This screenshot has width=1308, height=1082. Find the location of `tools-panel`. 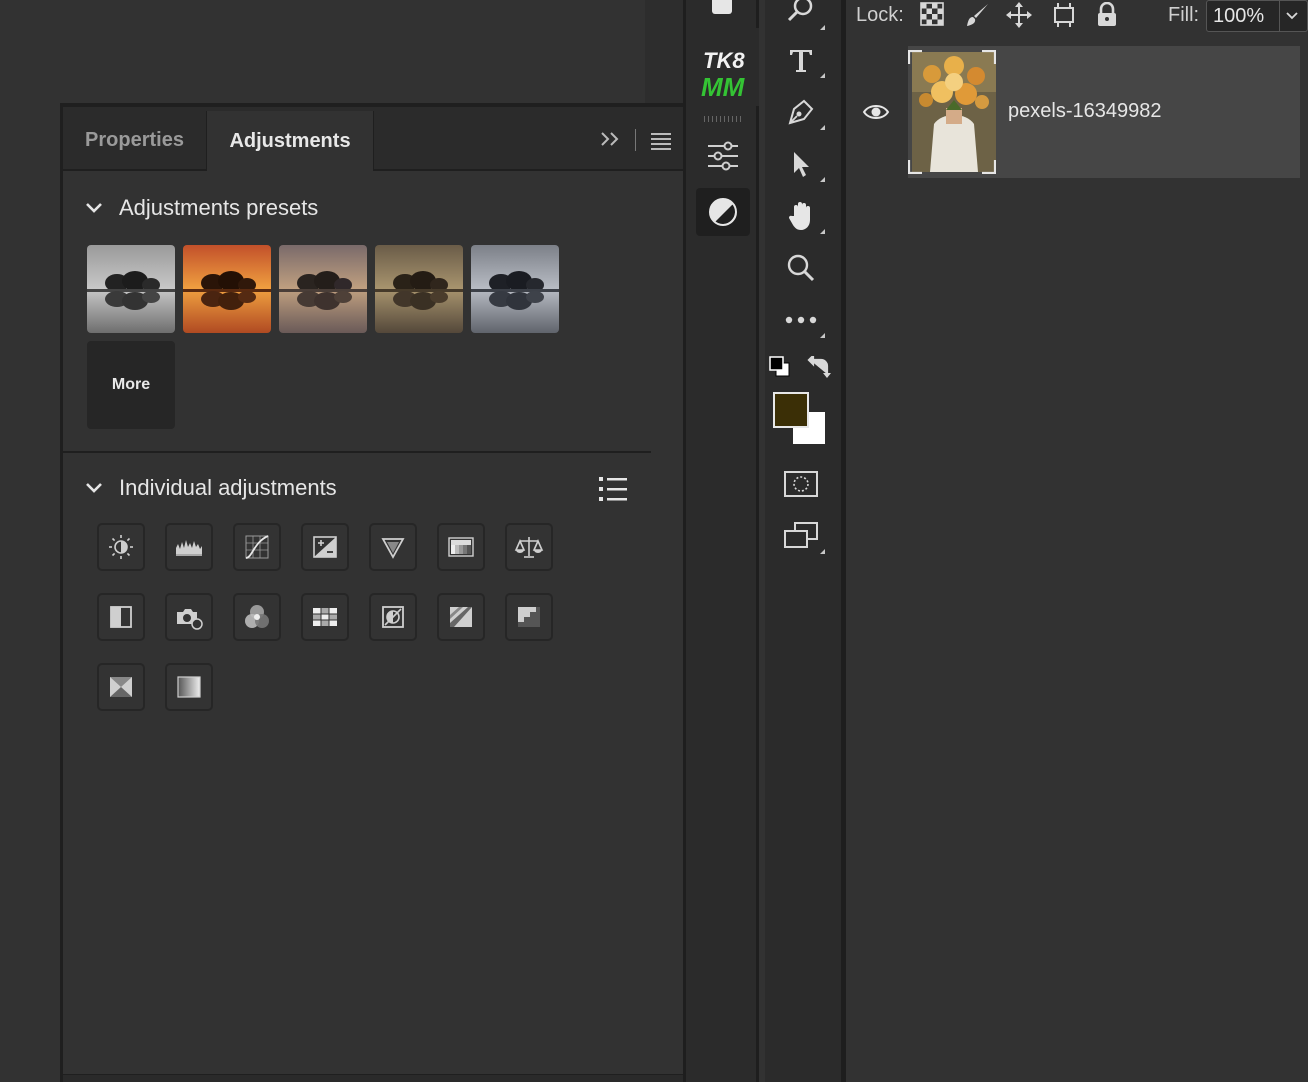

tools-panel is located at coordinates (803, 541).